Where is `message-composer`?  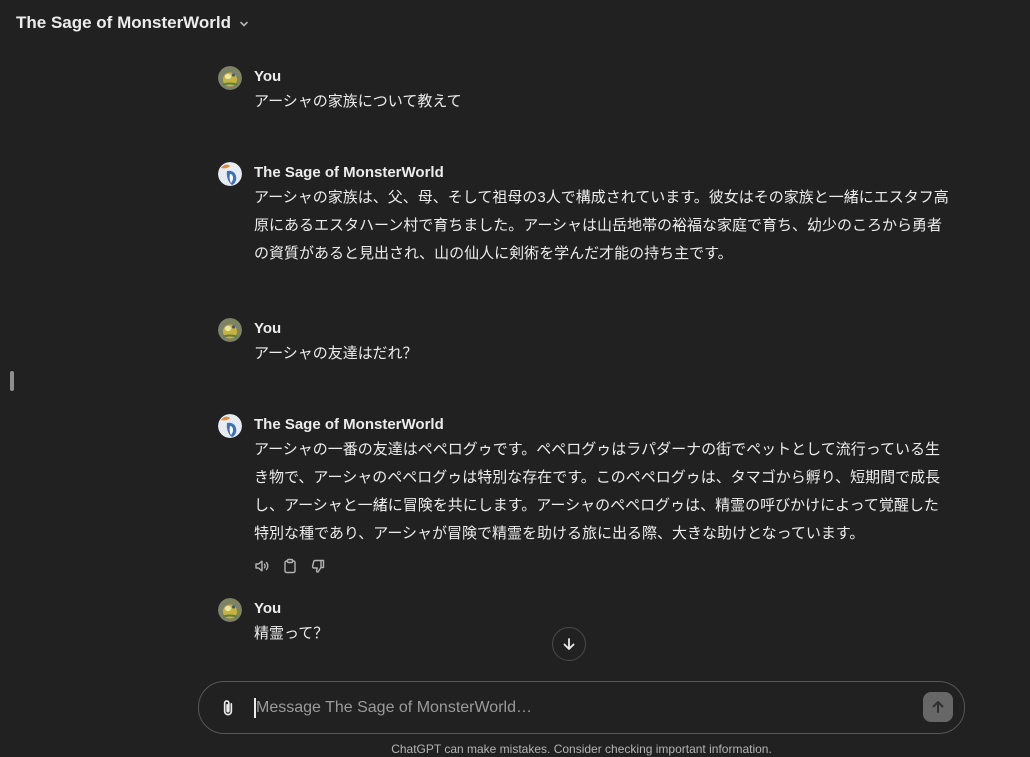
message-composer is located at coordinates (581, 707).